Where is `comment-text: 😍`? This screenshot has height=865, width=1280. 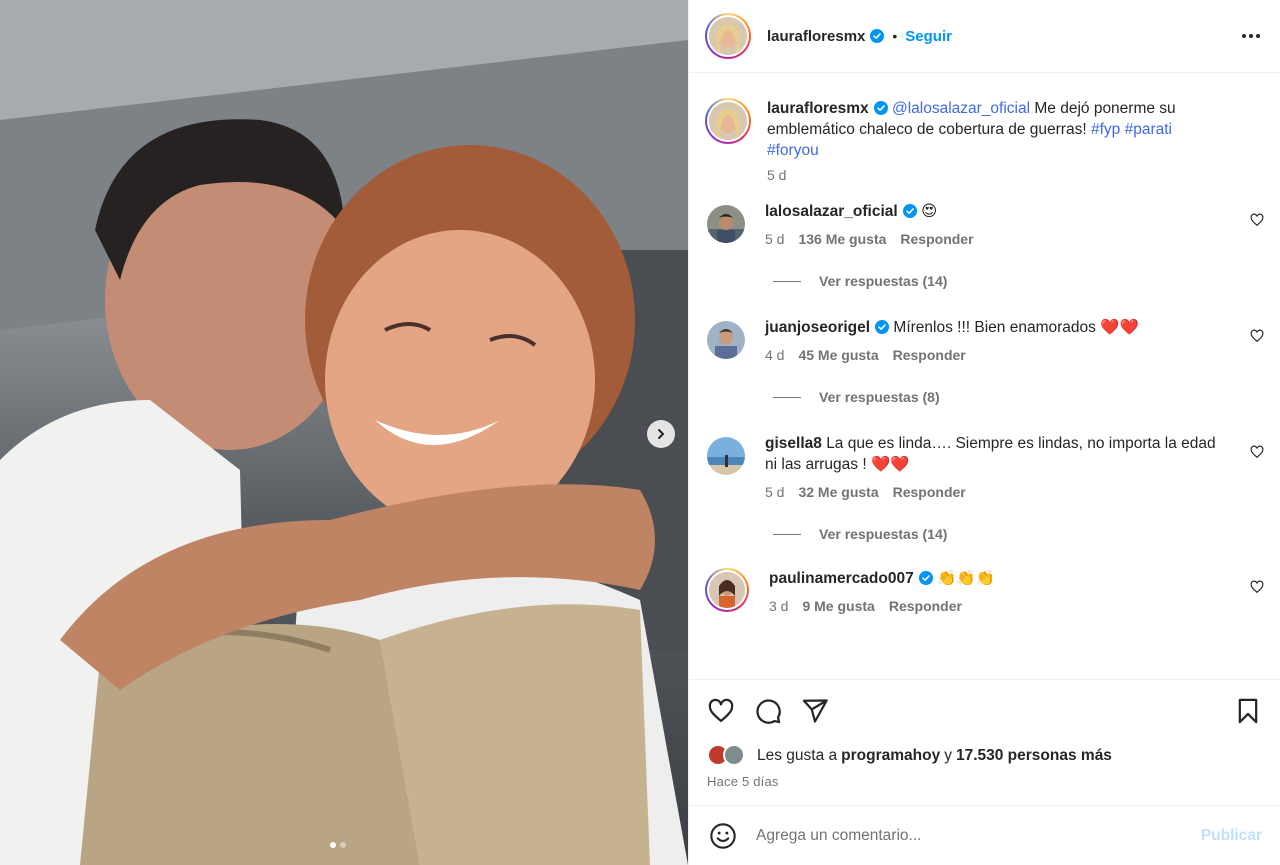
comment-text: 😍 is located at coordinates (929, 211).